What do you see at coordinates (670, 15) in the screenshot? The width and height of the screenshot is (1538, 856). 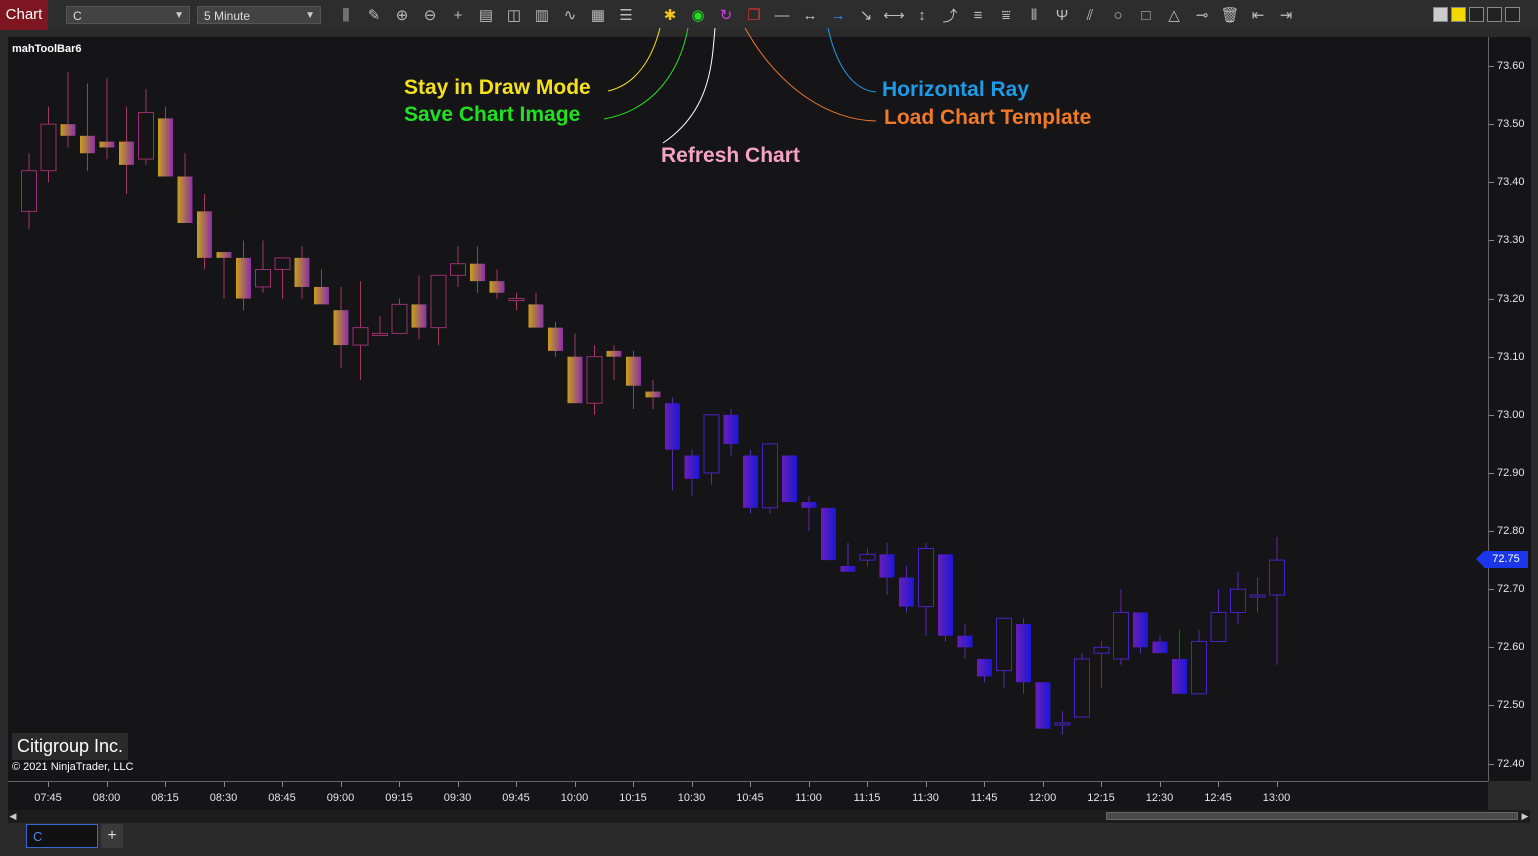 I see `stay-in-draw-mode-icon: ✱` at bounding box center [670, 15].